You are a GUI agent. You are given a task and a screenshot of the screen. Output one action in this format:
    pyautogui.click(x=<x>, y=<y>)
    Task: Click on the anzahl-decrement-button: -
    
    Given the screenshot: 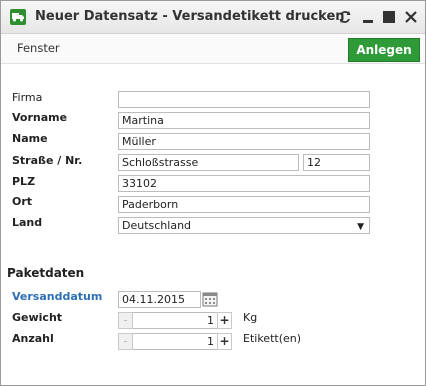 What is the action you would take?
    pyautogui.click(x=125, y=341)
    